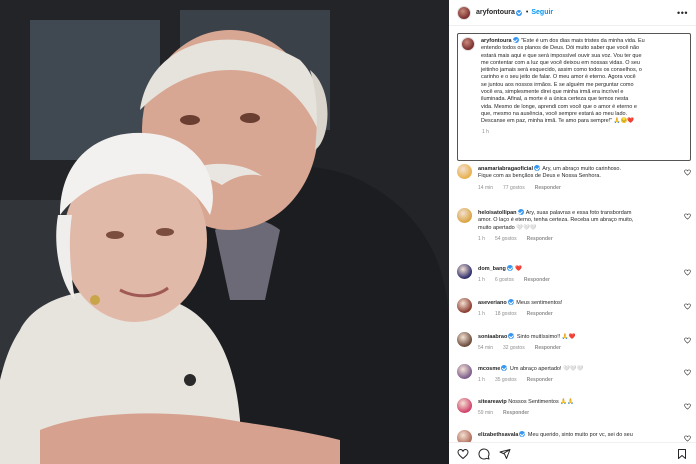 The width and height of the screenshot is (696, 464). I want to click on commenter-username: elizabethsavala, so click(498, 435).